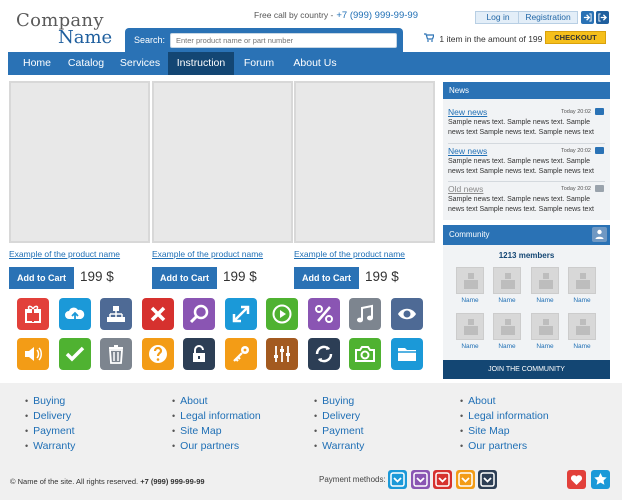 The image size is (622, 500). I want to click on recycle-icon, so click(324, 354).